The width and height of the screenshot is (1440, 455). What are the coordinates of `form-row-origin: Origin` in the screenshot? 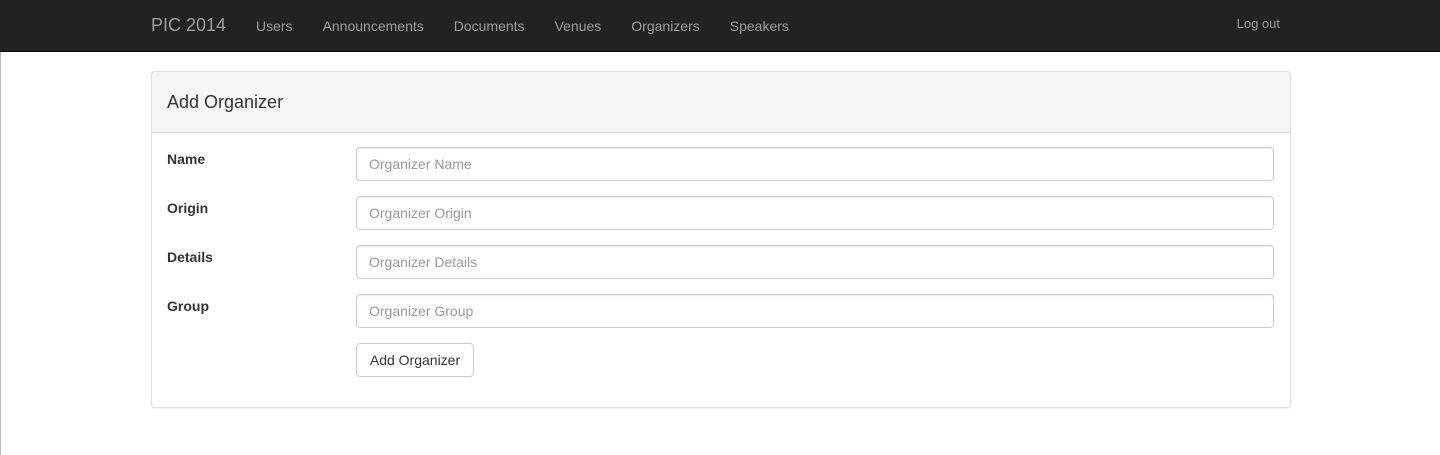 It's located at (721, 213).